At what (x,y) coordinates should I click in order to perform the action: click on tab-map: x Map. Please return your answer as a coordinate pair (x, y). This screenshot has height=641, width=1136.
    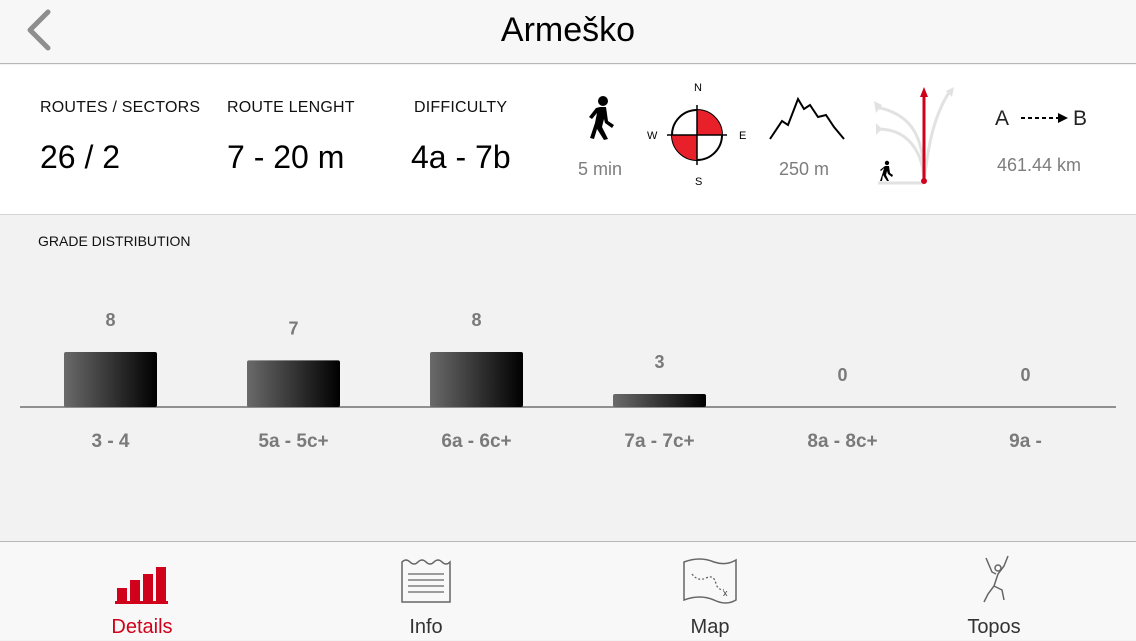
    Looking at the image, I should click on (710, 591).